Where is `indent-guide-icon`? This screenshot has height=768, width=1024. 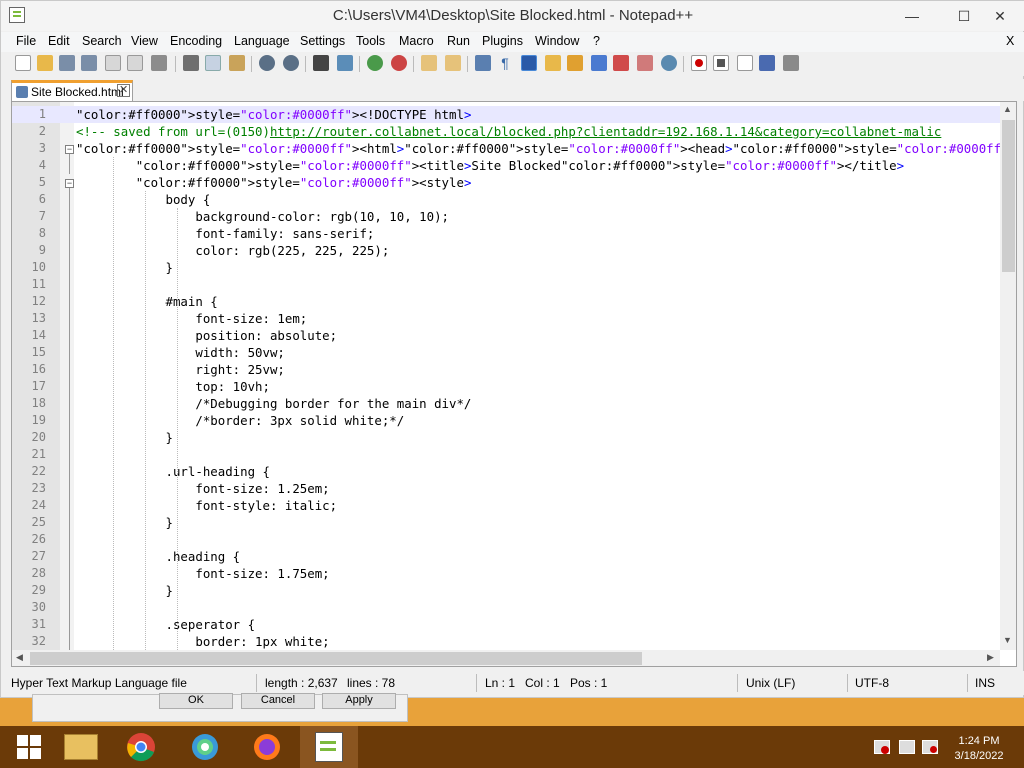 indent-guide-icon is located at coordinates (529, 63).